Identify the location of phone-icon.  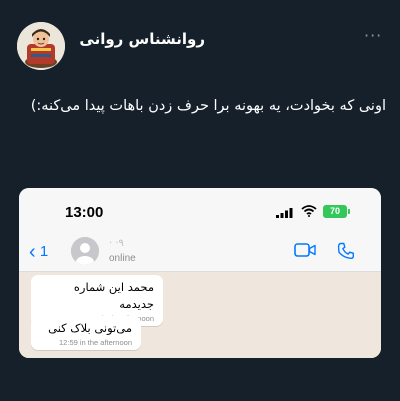
(346, 251).